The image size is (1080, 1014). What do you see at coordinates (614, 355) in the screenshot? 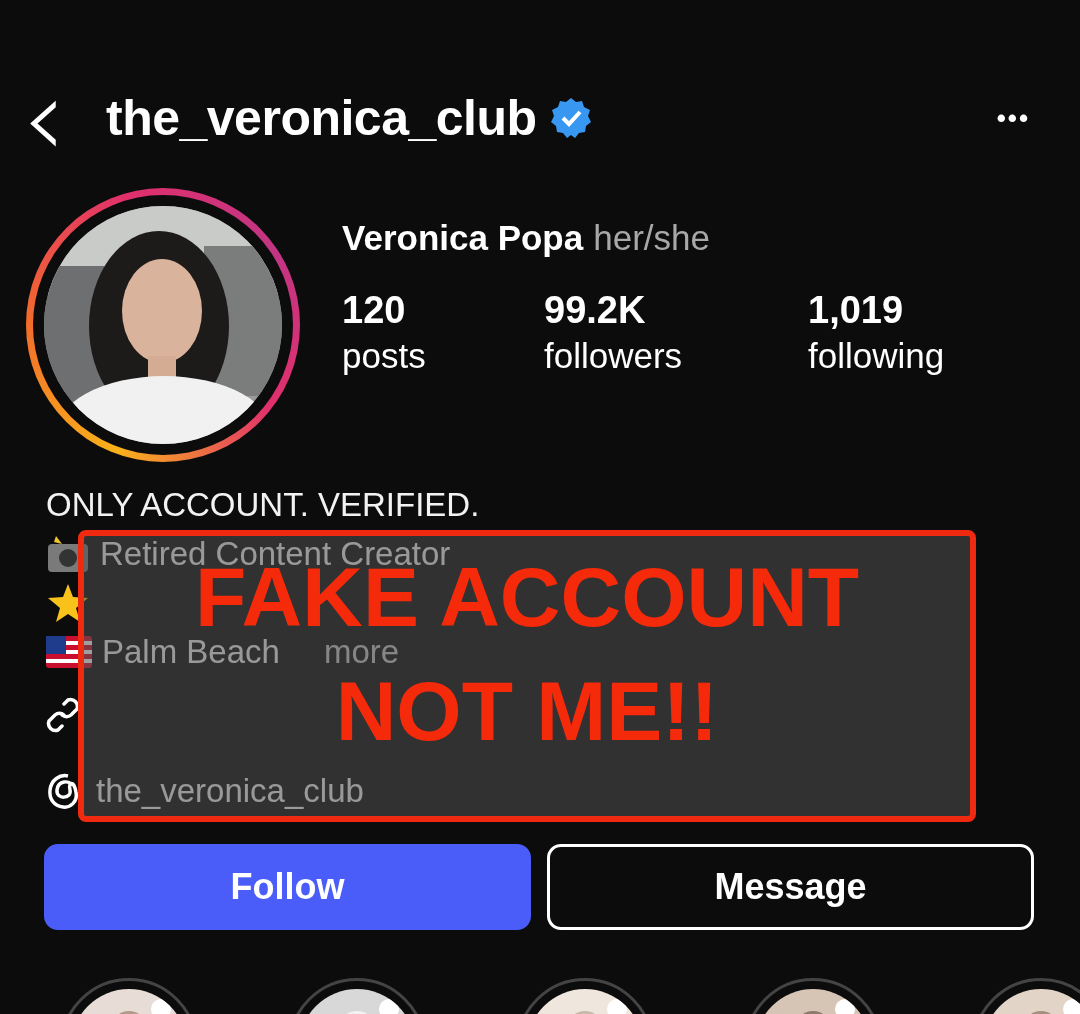
I see `stat-label: followers` at bounding box center [614, 355].